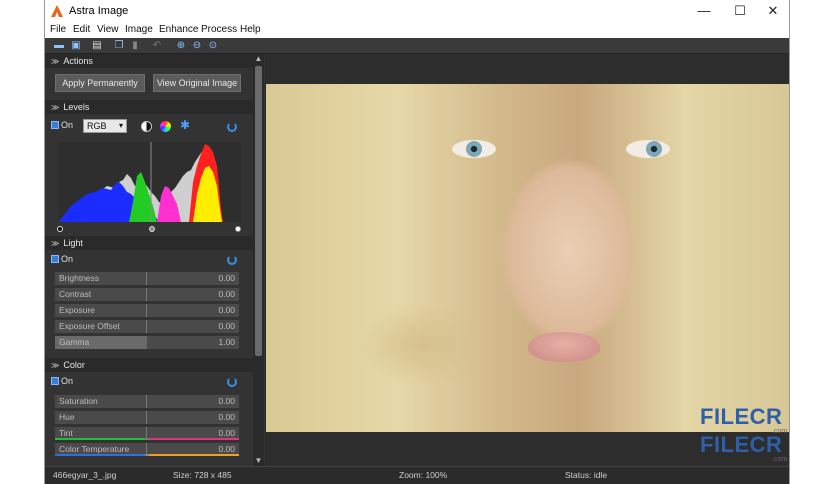  Describe the element at coordinates (232, 127) in the screenshot. I see `levels-reset-icon` at that location.